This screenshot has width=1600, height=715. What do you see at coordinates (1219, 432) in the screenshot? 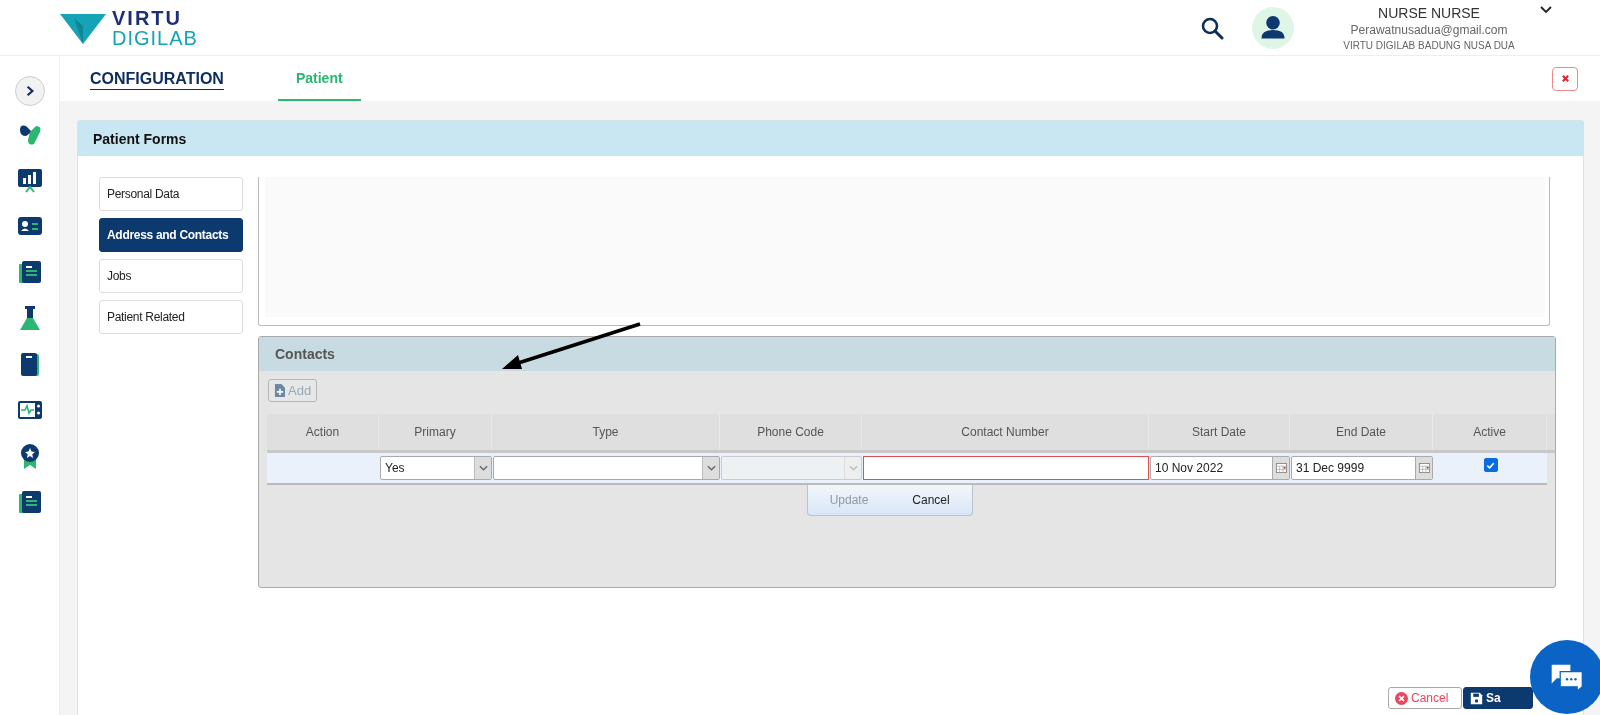
I see `column-header: Start Date` at bounding box center [1219, 432].